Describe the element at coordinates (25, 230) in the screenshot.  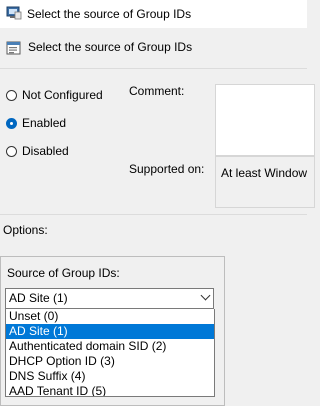
I see `options-label: Options:` at that location.